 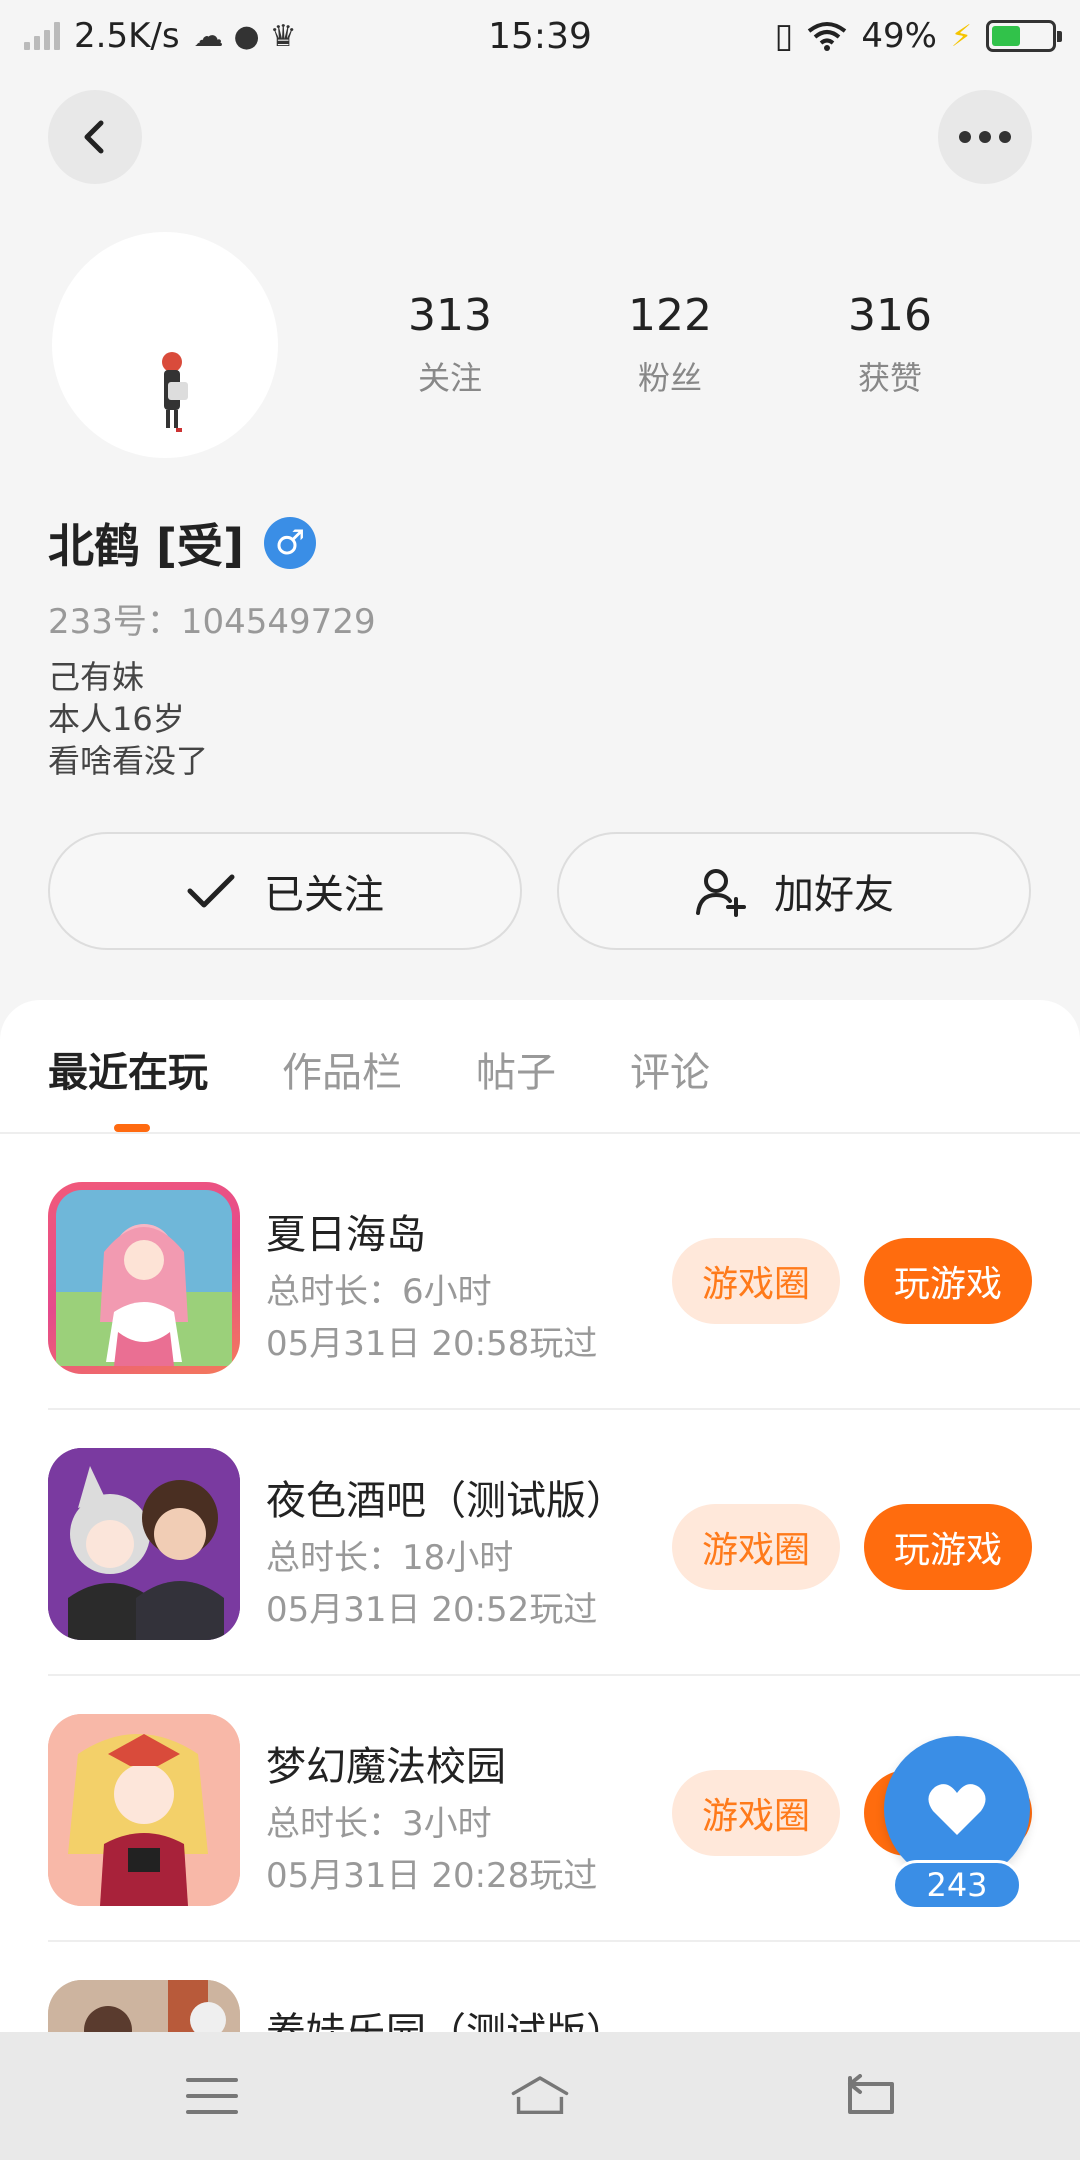 What do you see at coordinates (386, 1767) in the screenshot?
I see `game-title: 梦幻魔法校园` at bounding box center [386, 1767].